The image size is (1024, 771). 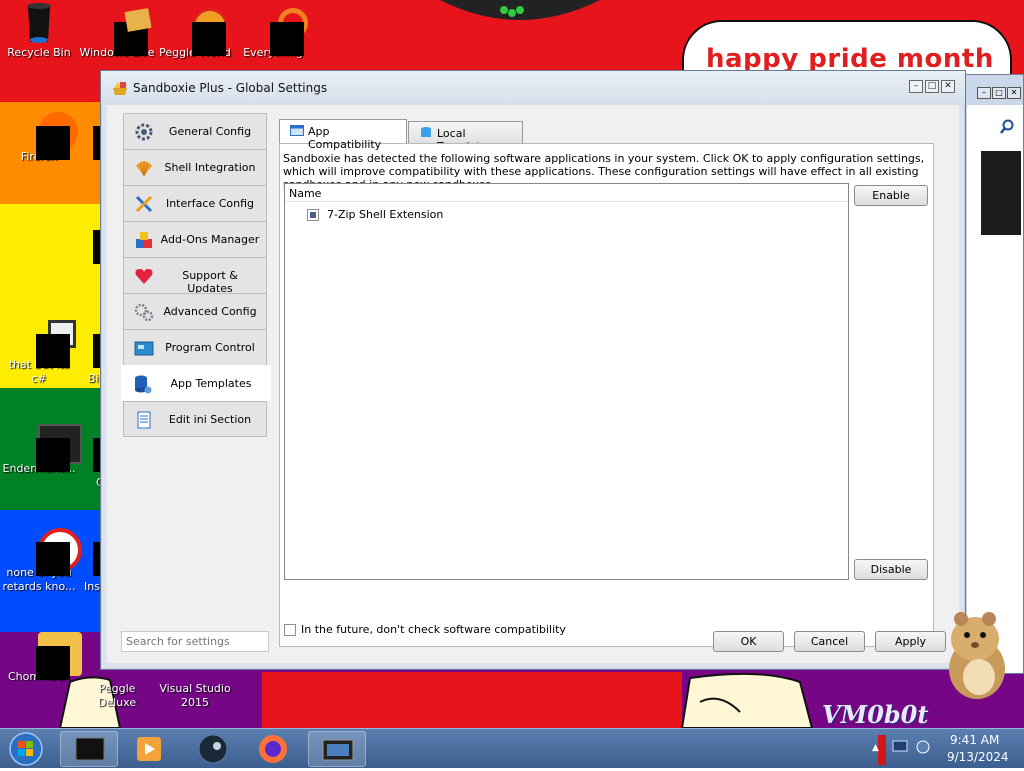 What do you see at coordinates (117, 34) in the screenshot?
I see `desktop-icon-windows-live: Windows Live` at bounding box center [117, 34].